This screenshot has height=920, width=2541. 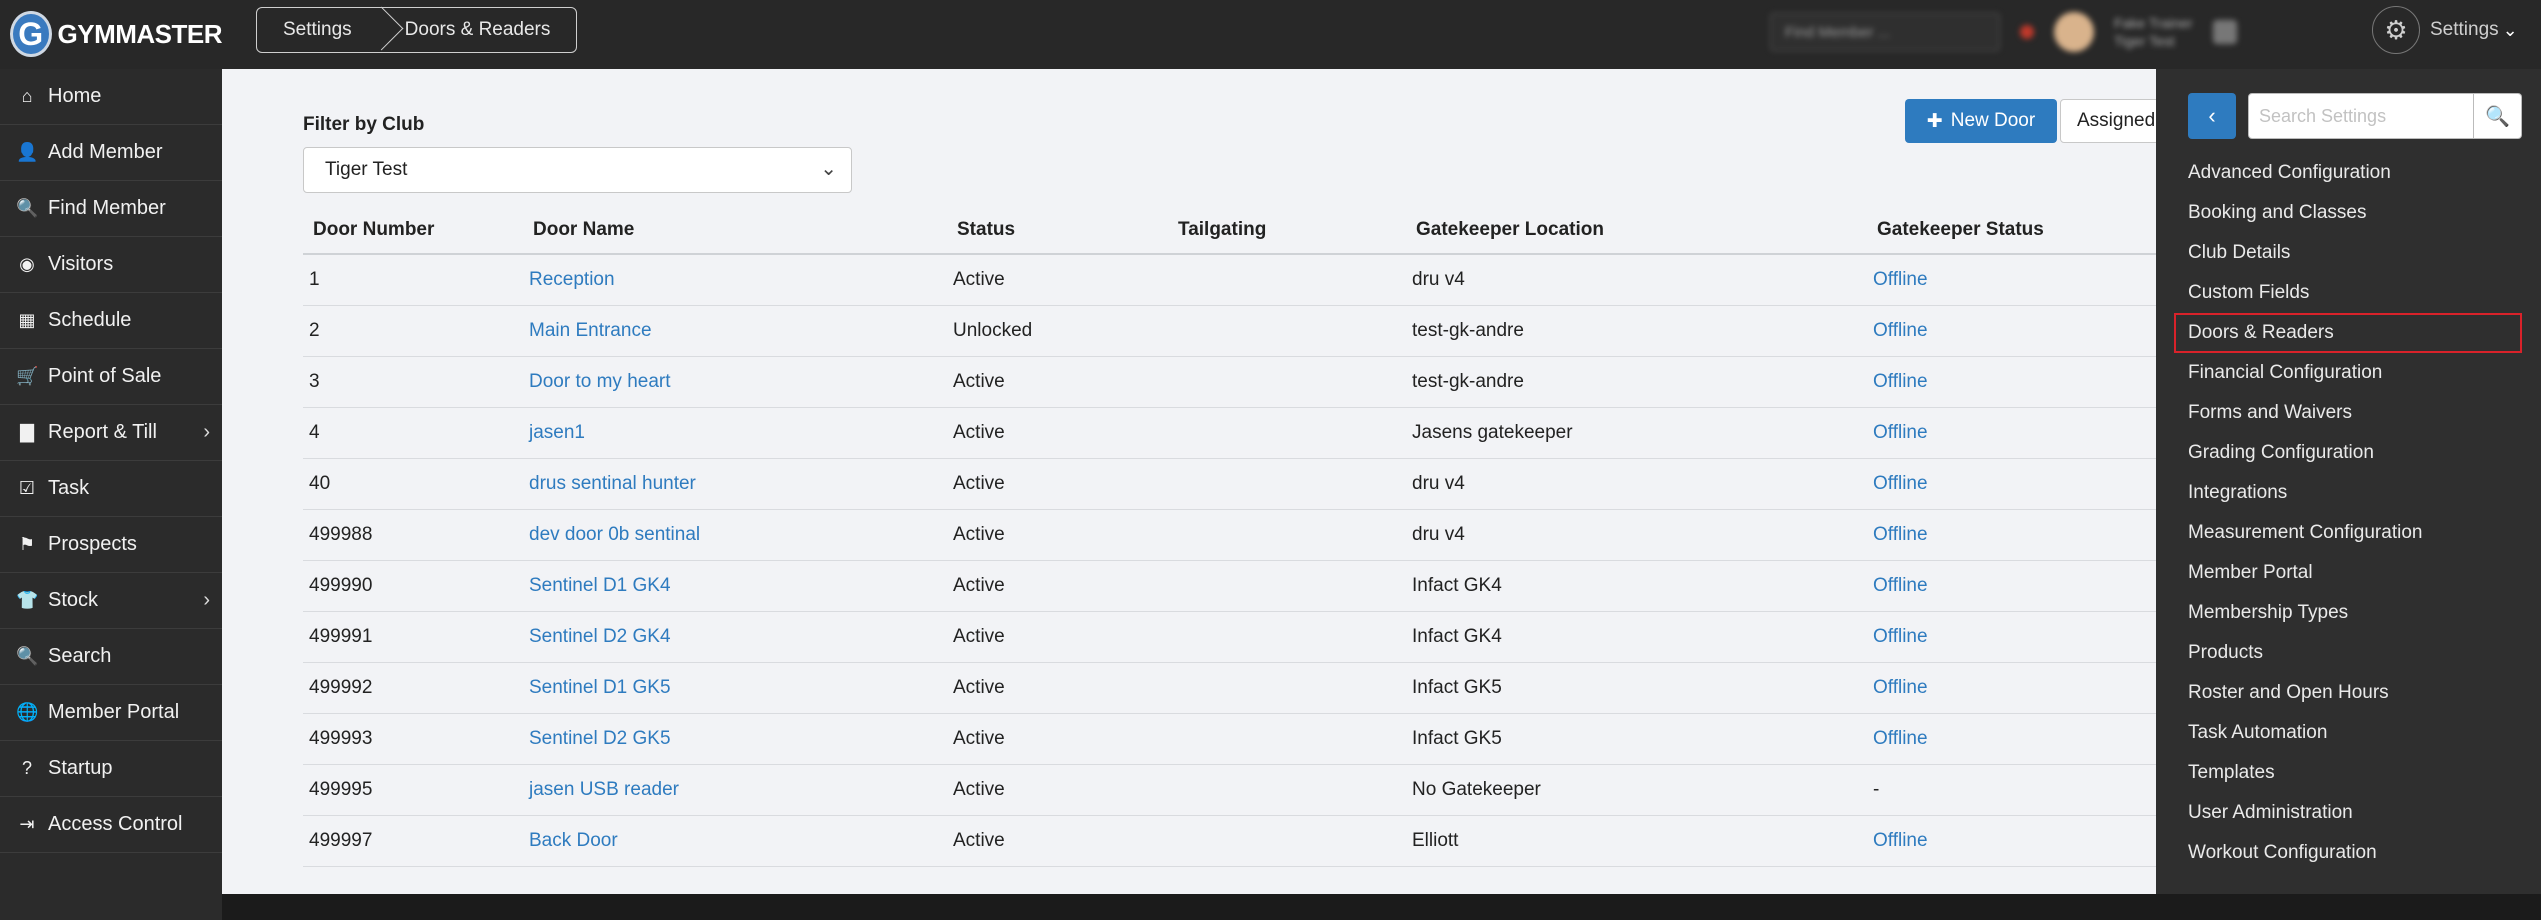 What do you see at coordinates (111, 433) in the screenshot?
I see `sidebar-item-report-and-till: ▇ Report & Till ›` at bounding box center [111, 433].